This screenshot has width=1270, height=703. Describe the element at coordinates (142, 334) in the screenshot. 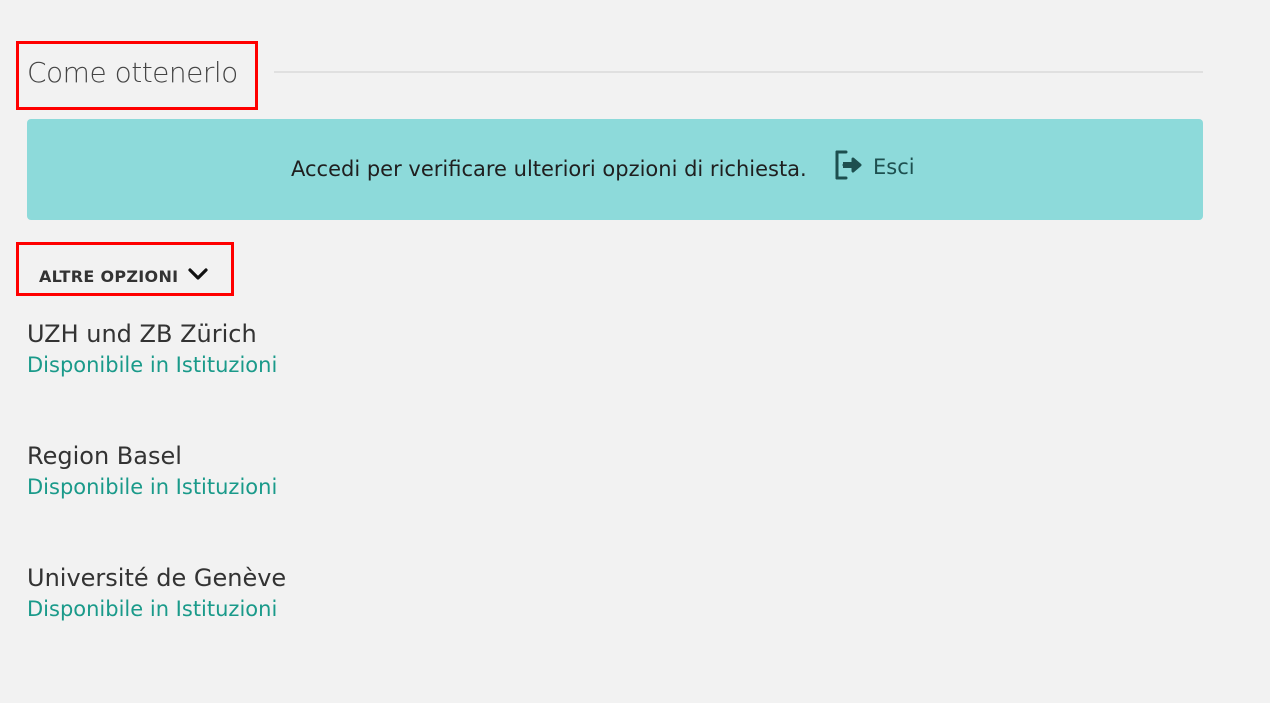

I see `institution-name: UZH und ZB Zürich` at that location.